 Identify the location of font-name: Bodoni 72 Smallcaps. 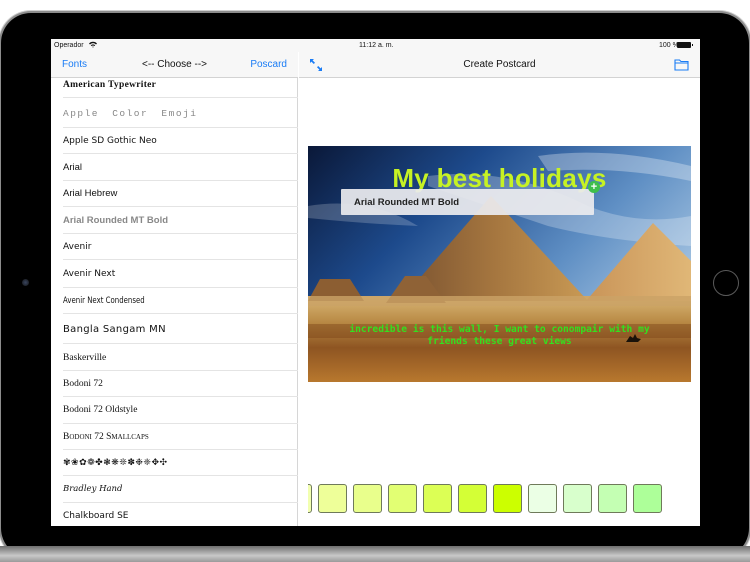
(106, 436).